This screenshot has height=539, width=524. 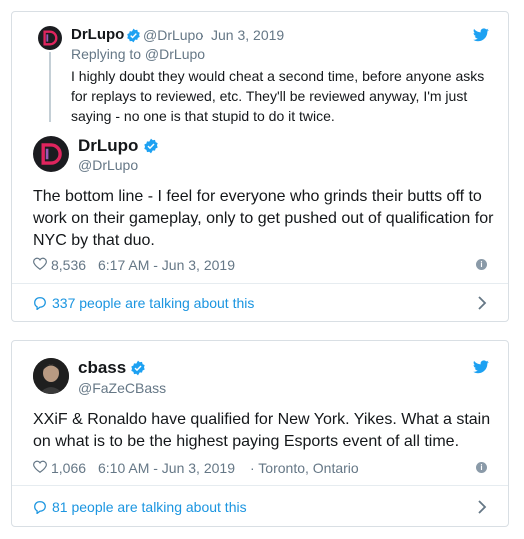 I want to click on quoted-author-name: DrLupo, so click(x=97, y=34).